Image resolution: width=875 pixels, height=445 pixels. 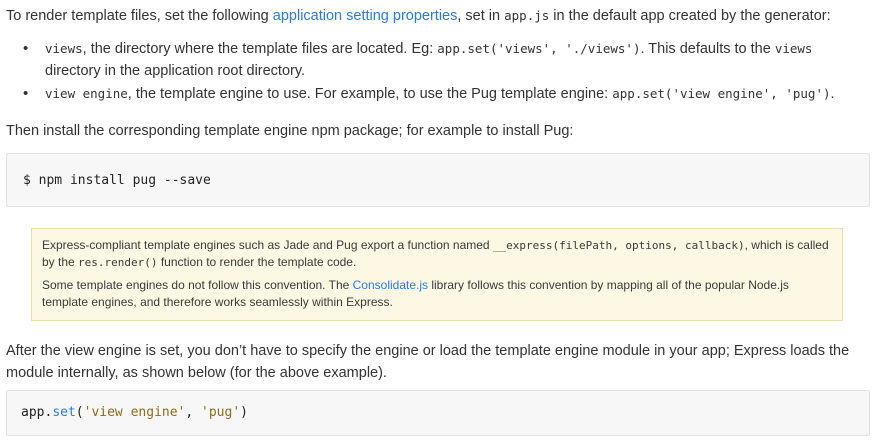 I want to click on inline-code-view-engine-example: app.set('view engine', 'pug'), so click(x=721, y=93).